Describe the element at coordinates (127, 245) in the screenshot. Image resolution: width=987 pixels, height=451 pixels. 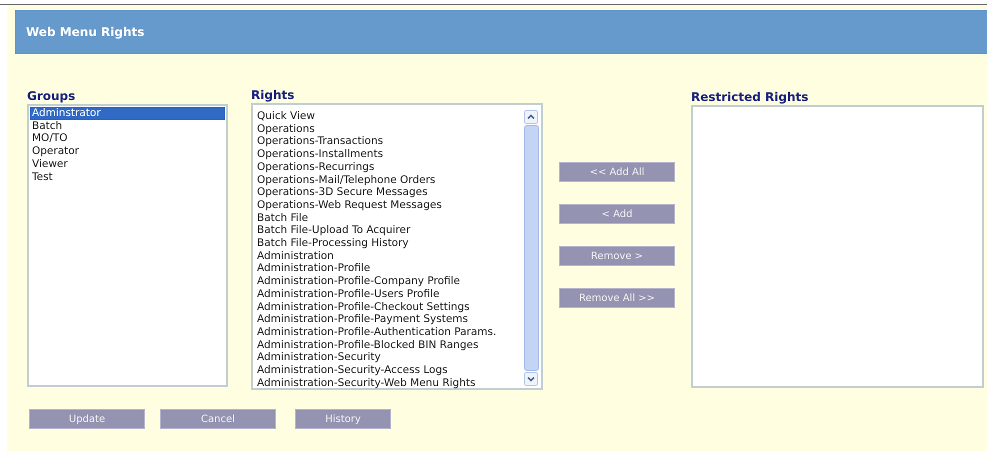
I see `groups-listbox: Adminstrator Batch MO/TO Operator Viewer Test` at that location.